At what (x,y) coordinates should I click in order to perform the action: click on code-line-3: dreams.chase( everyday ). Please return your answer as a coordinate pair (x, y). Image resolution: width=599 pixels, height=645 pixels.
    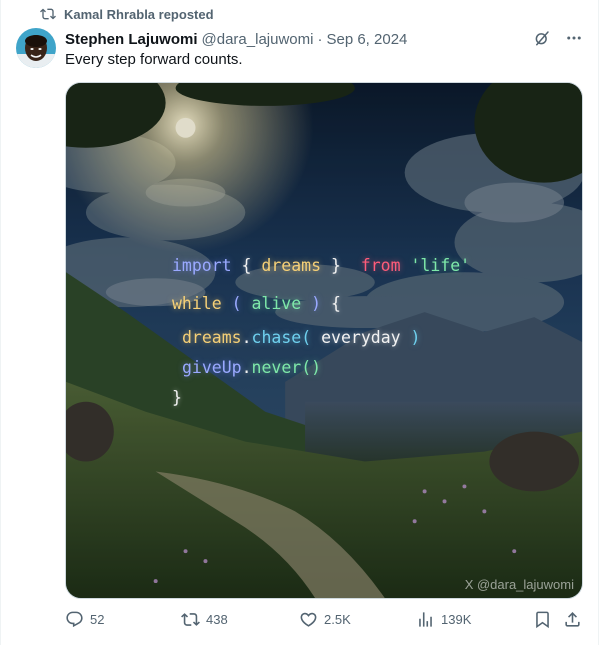
    Looking at the image, I should click on (301, 337).